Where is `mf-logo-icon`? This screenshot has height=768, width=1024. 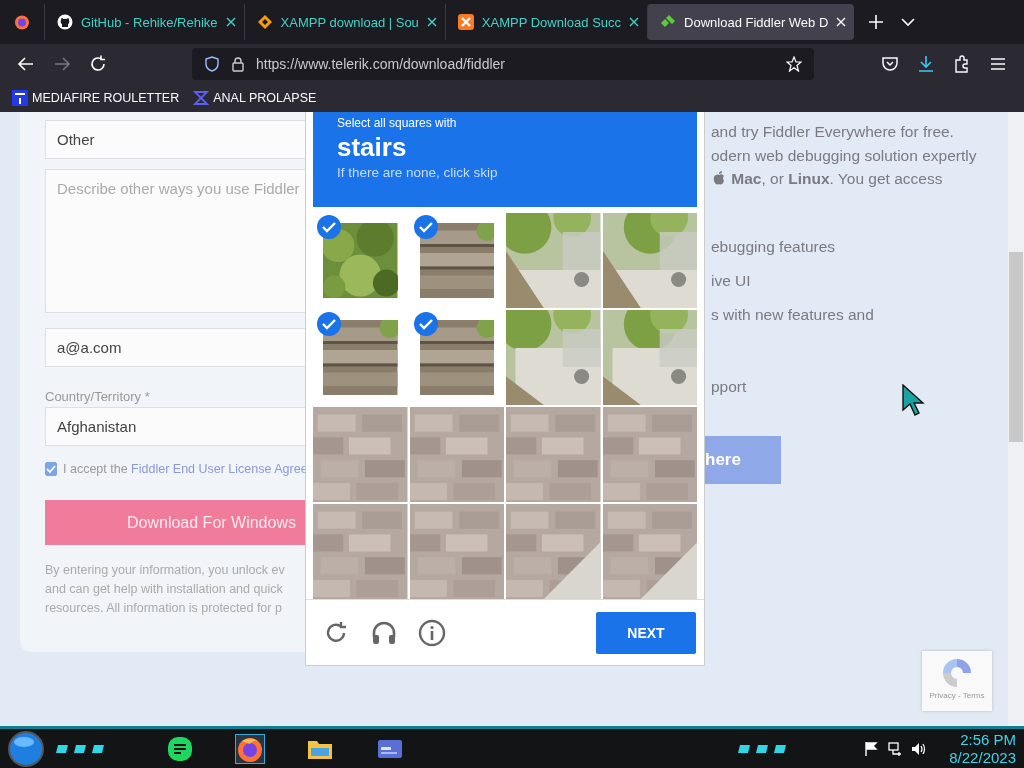 mf-logo-icon is located at coordinates (20, 98).